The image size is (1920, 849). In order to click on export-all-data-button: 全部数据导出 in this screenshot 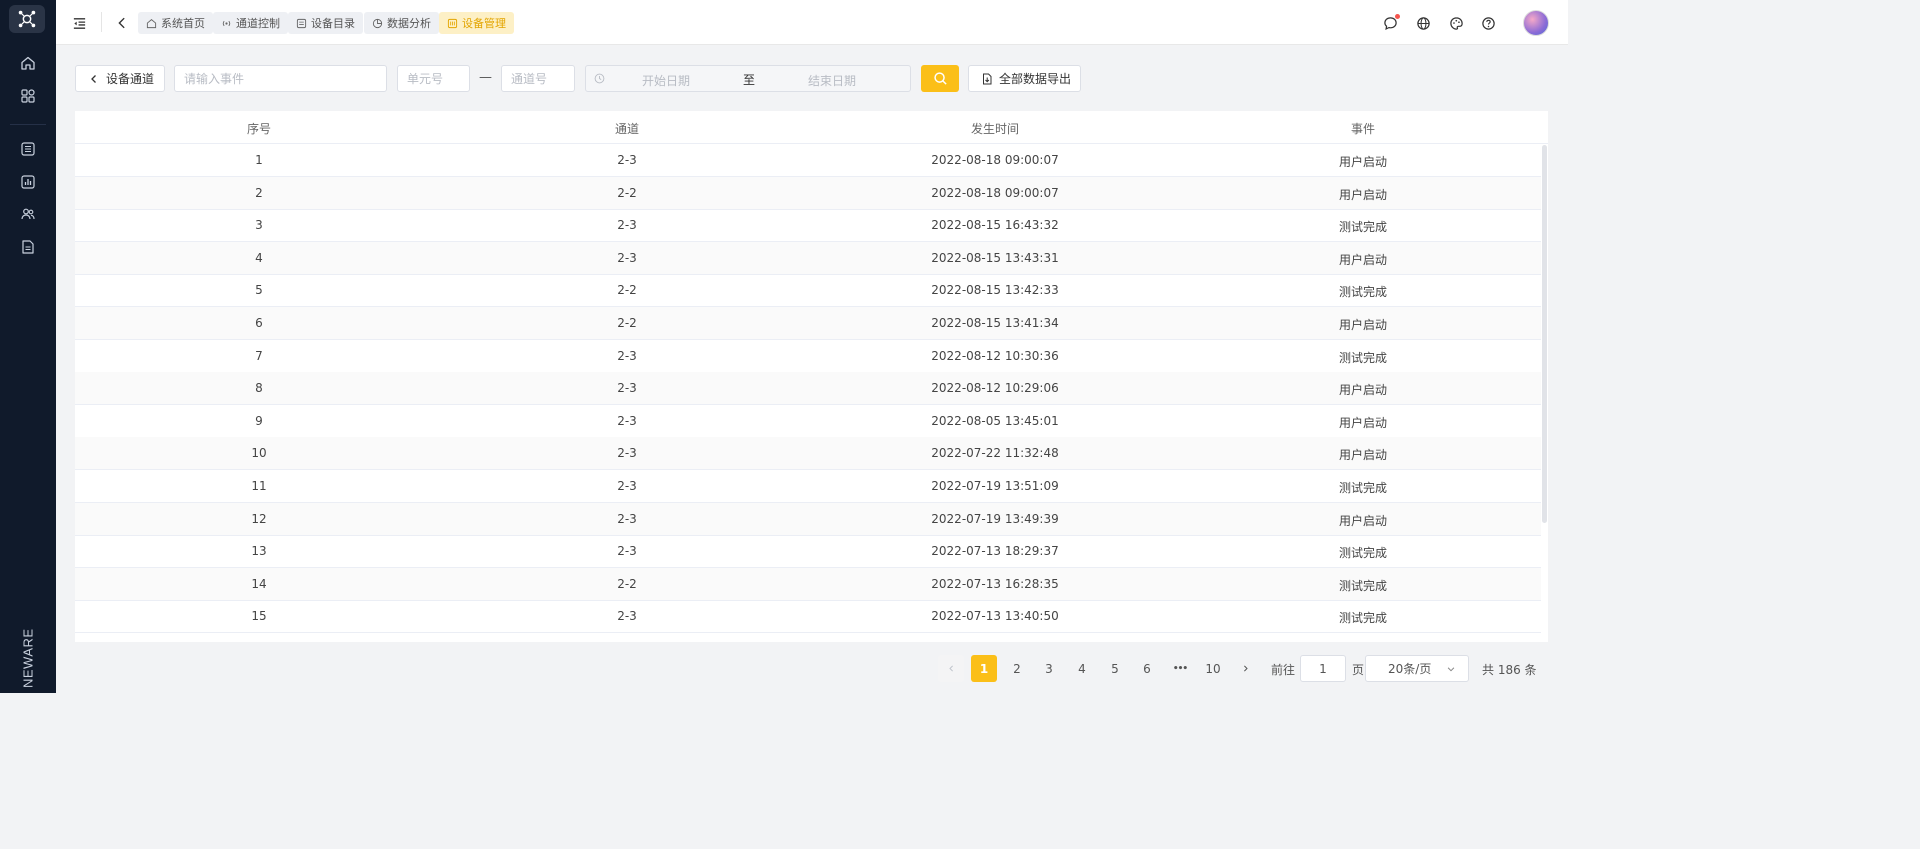, I will do `click(1024, 78)`.